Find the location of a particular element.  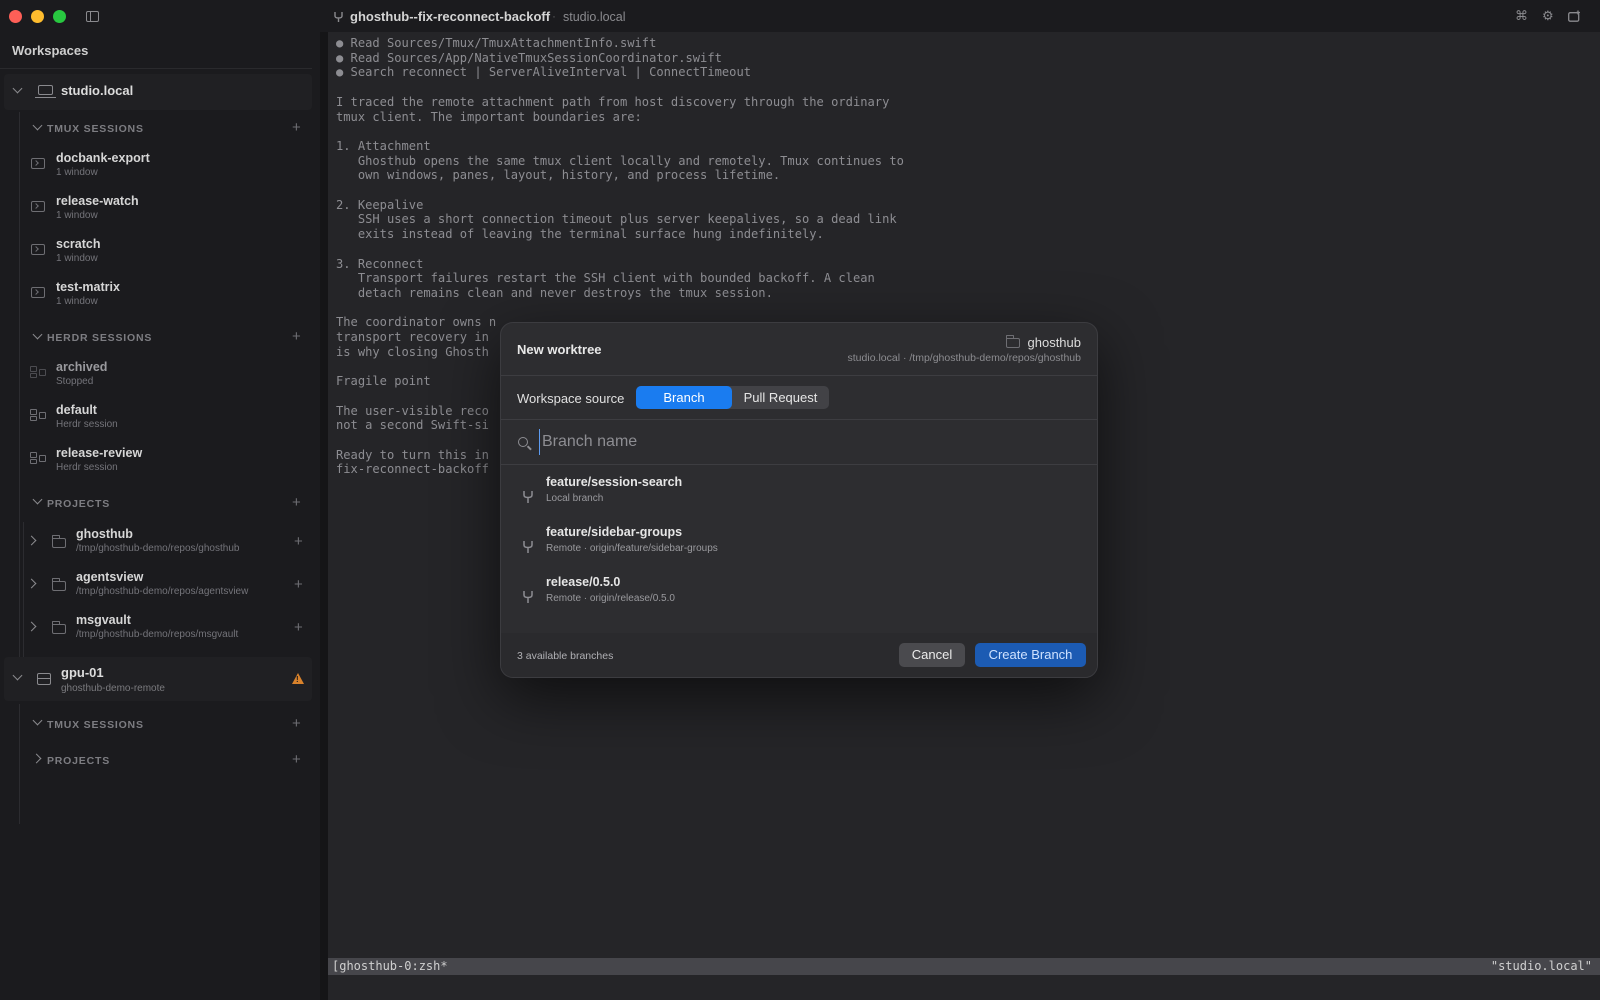

source-branch-option: Branch is located at coordinates (684, 397).